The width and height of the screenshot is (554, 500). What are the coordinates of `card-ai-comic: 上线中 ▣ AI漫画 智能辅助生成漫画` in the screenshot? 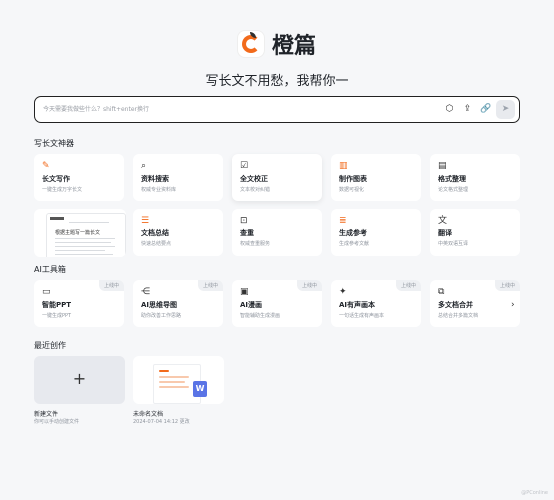 It's located at (277, 303).